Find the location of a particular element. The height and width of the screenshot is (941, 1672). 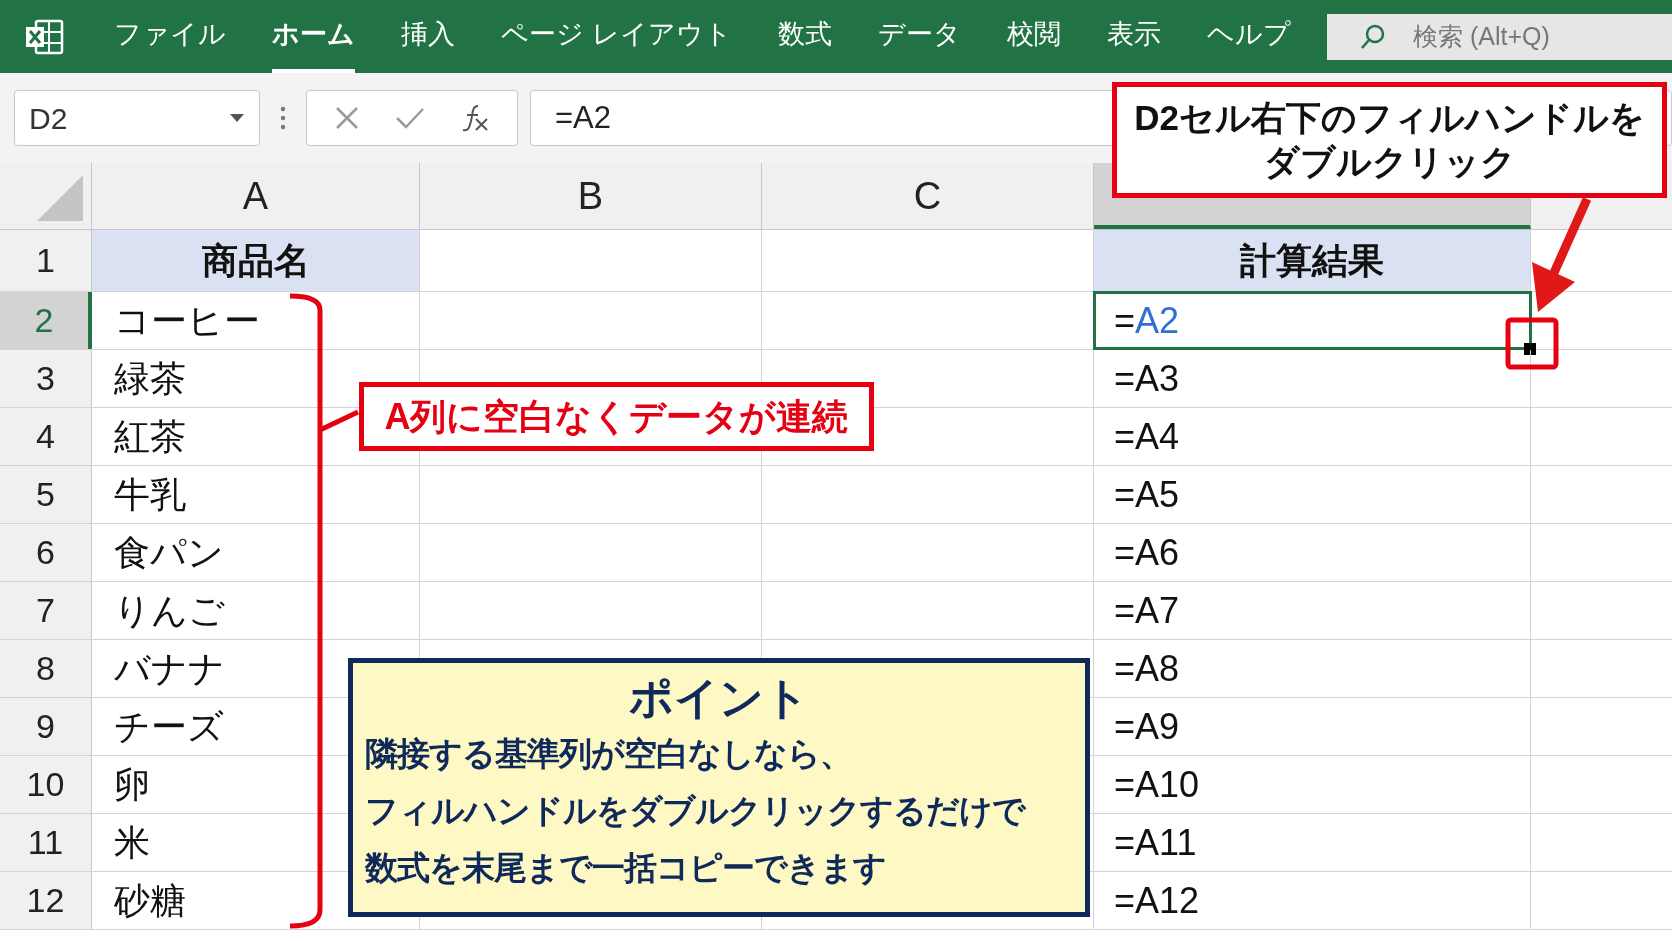

table-cell-text: コーヒー is located at coordinates (187, 320).